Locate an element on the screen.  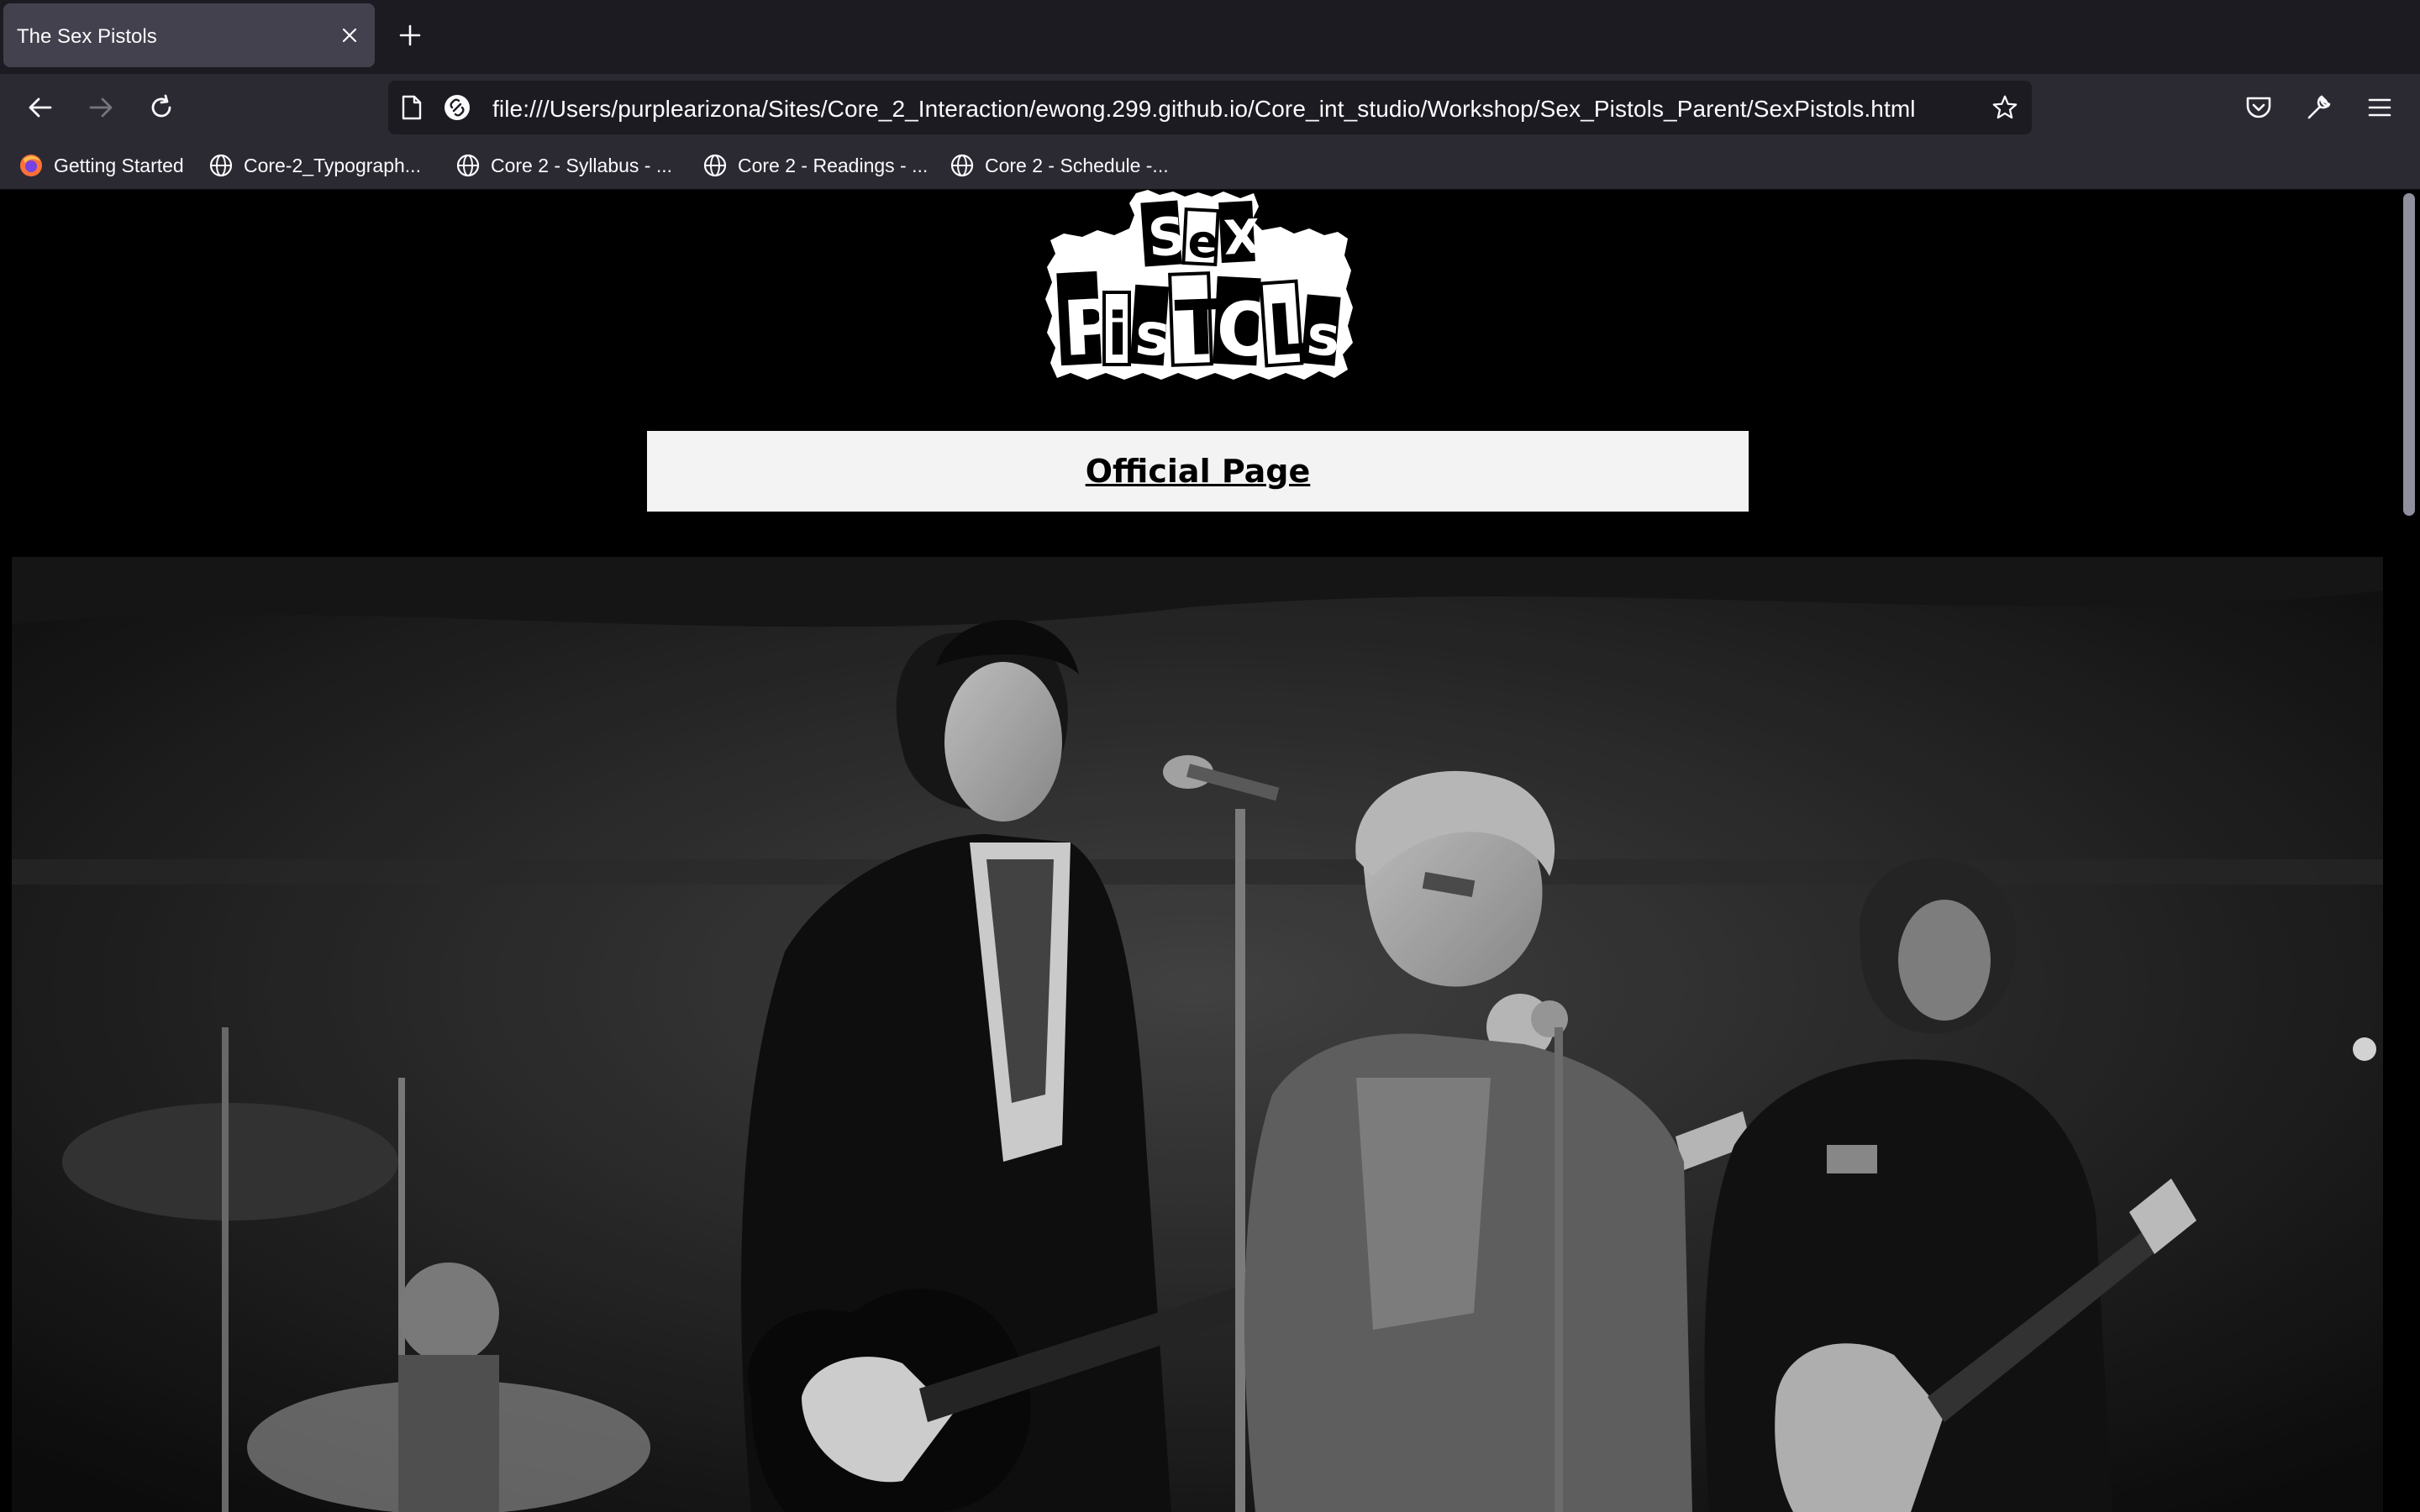
bookmark-getting-started: Getting Started is located at coordinates (101, 165).